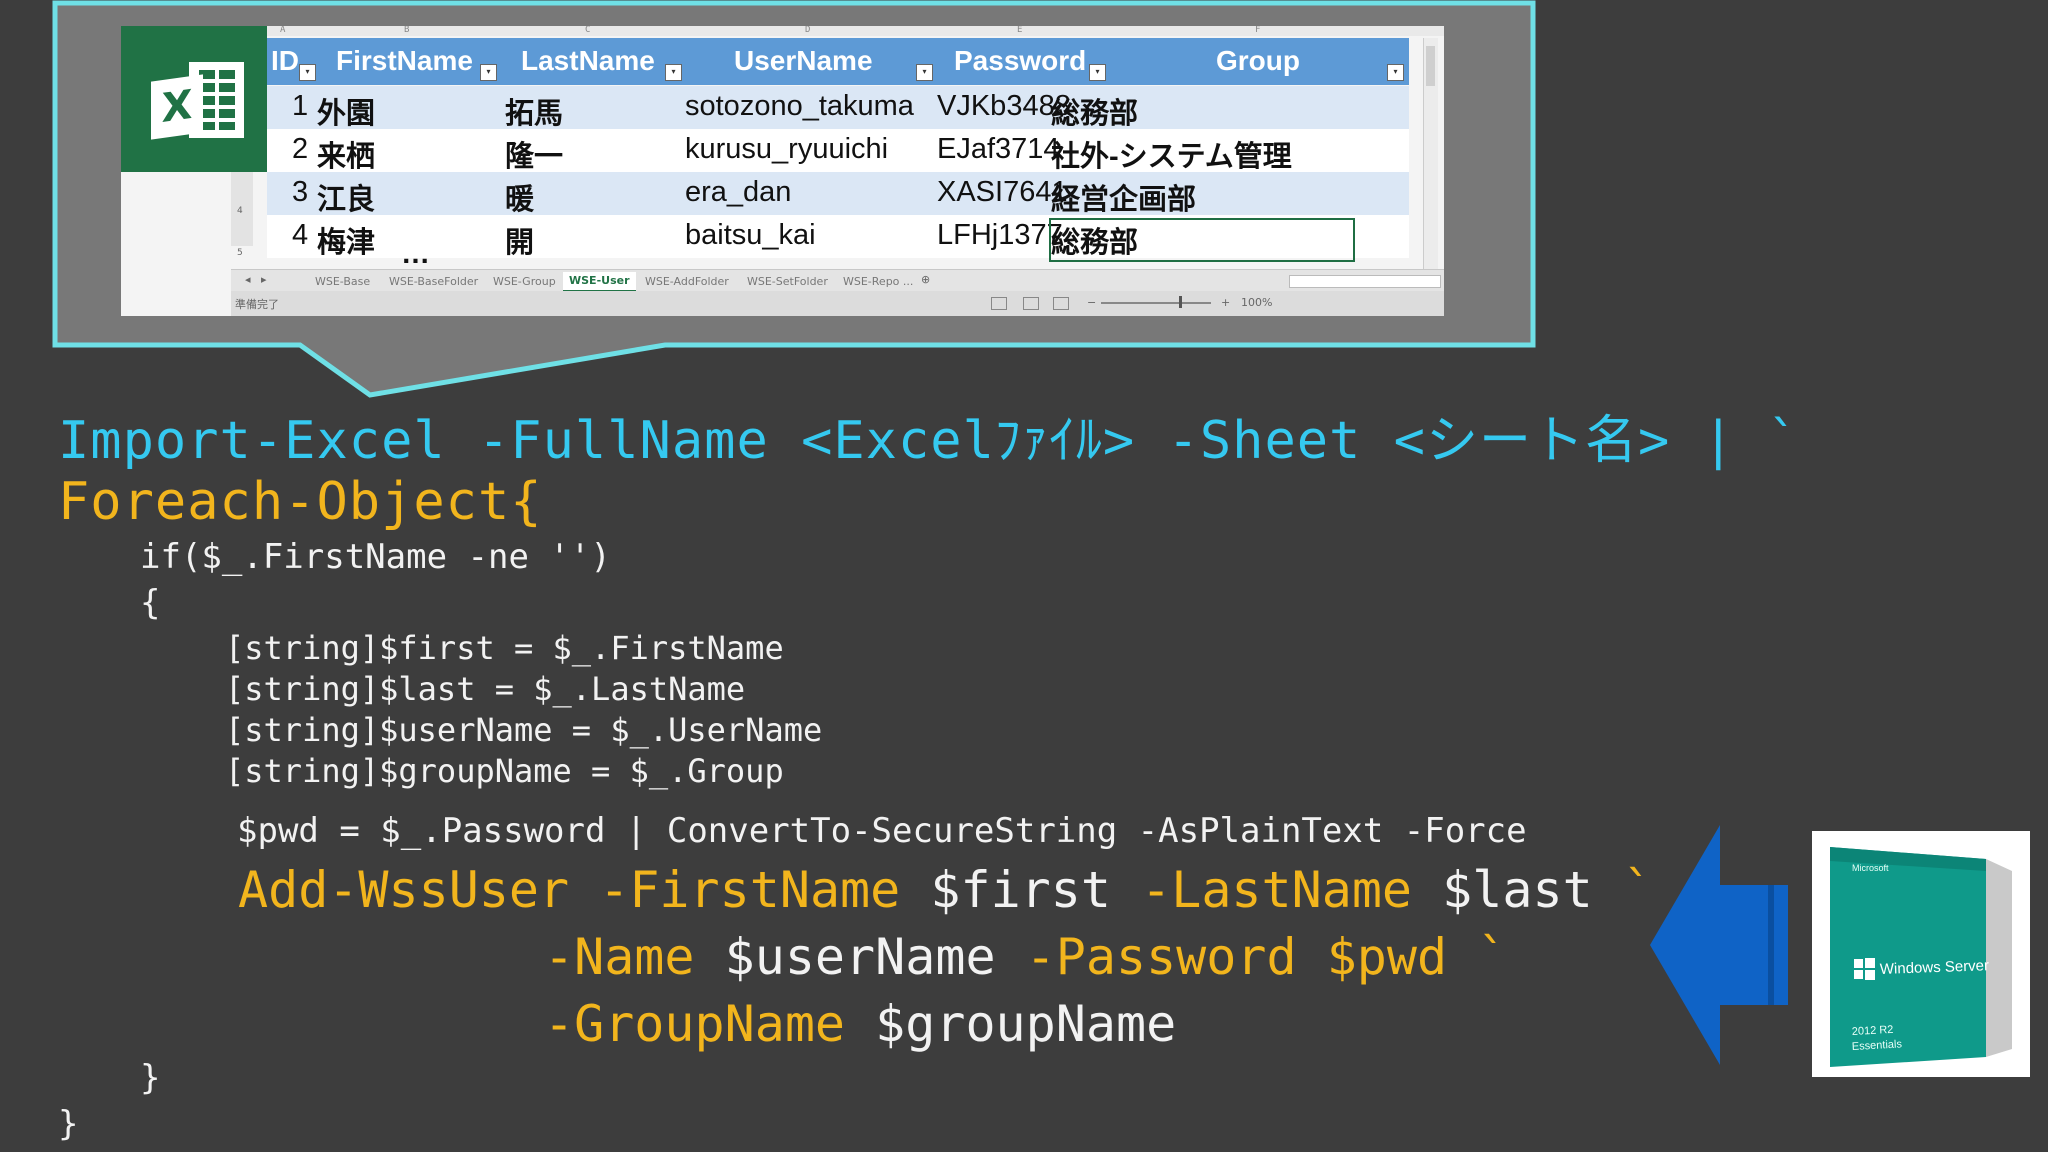  What do you see at coordinates (534, 114) in the screenshot?
I see `cell-lastname: 拓馬` at bounding box center [534, 114].